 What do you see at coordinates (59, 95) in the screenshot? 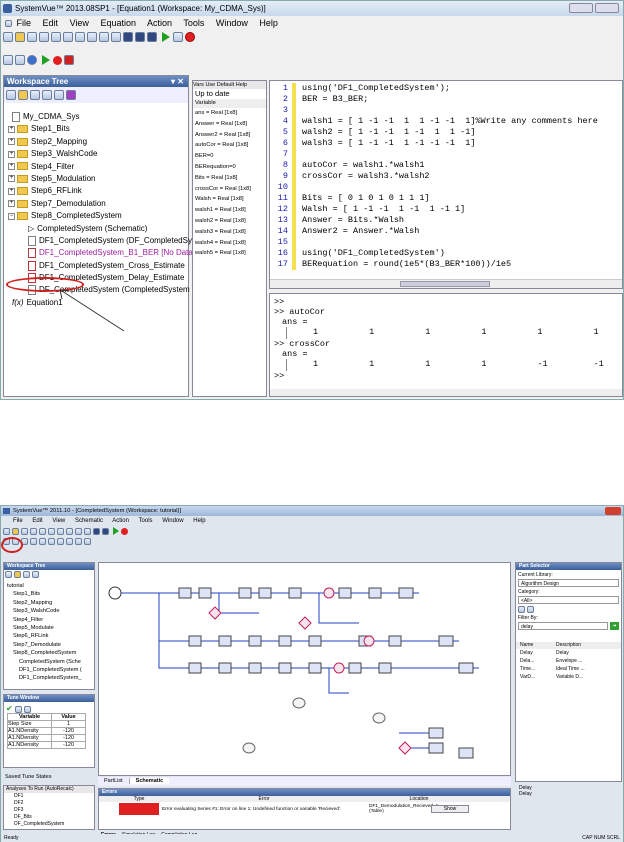
I see `add-design-icon` at bounding box center [59, 95].